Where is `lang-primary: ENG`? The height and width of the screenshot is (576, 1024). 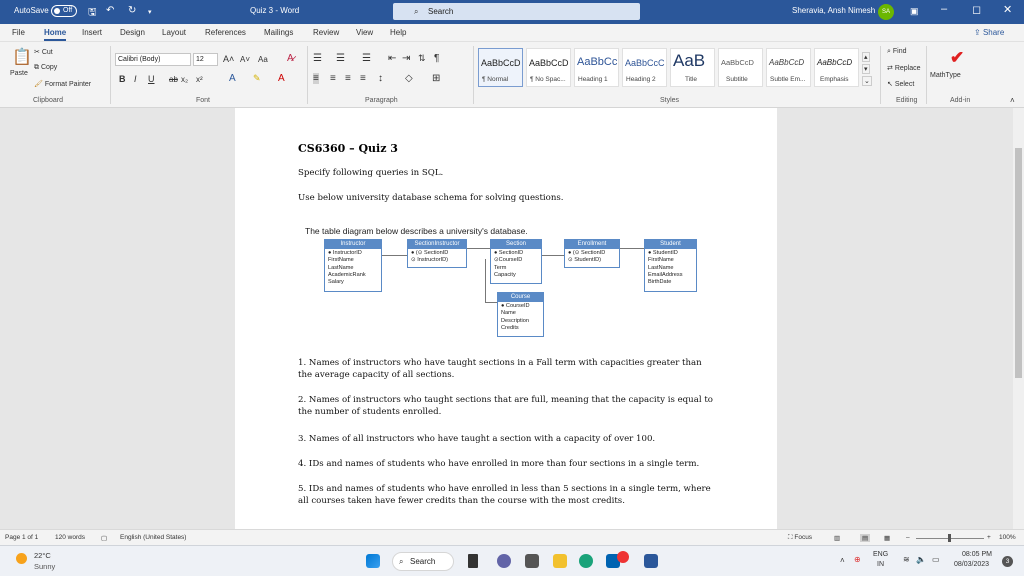 lang-primary: ENG is located at coordinates (880, 554).